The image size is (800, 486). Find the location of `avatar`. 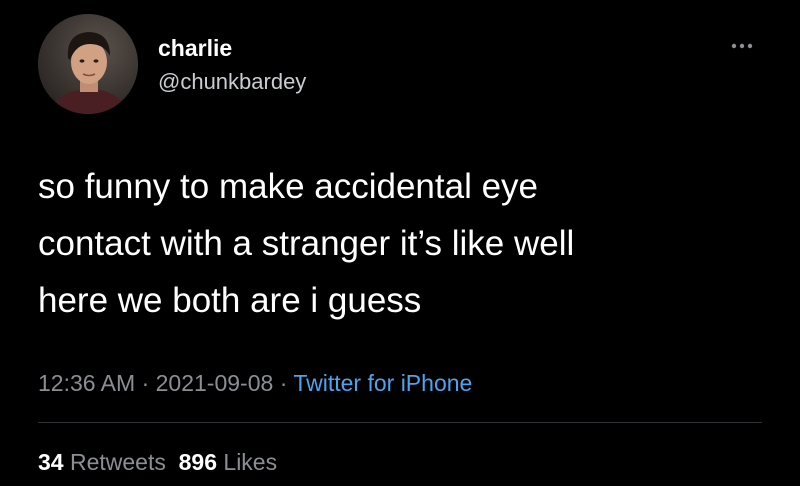

avatar is located at coordinates (88, 64).